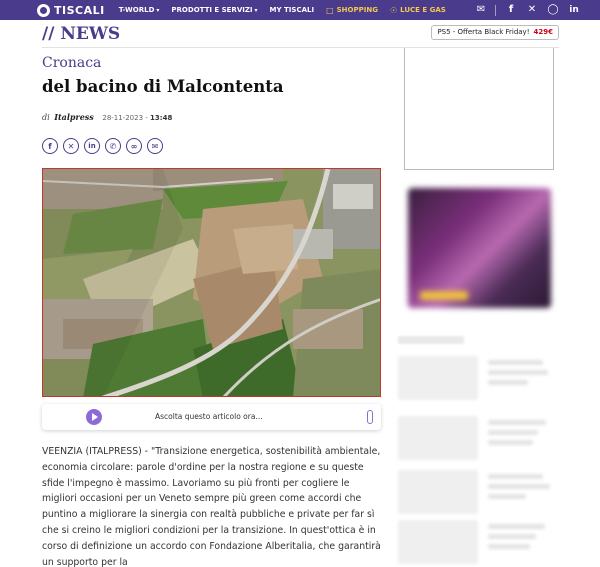  Describe the element at coordinates (495, 10) in the screenshot. I see `divider` at that location.